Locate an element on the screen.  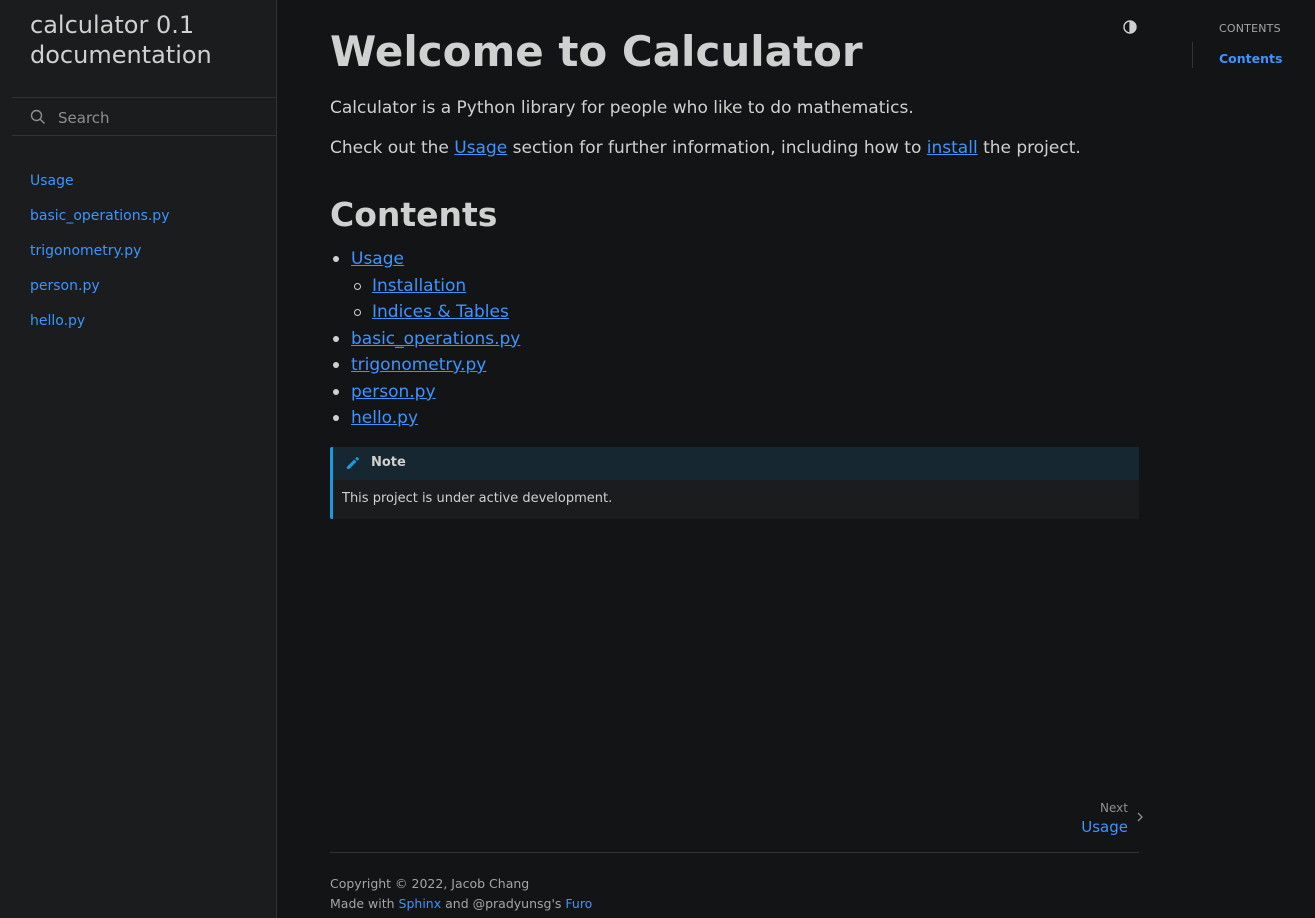
toc-link-person: person.py is located at coordinates (393, 392).